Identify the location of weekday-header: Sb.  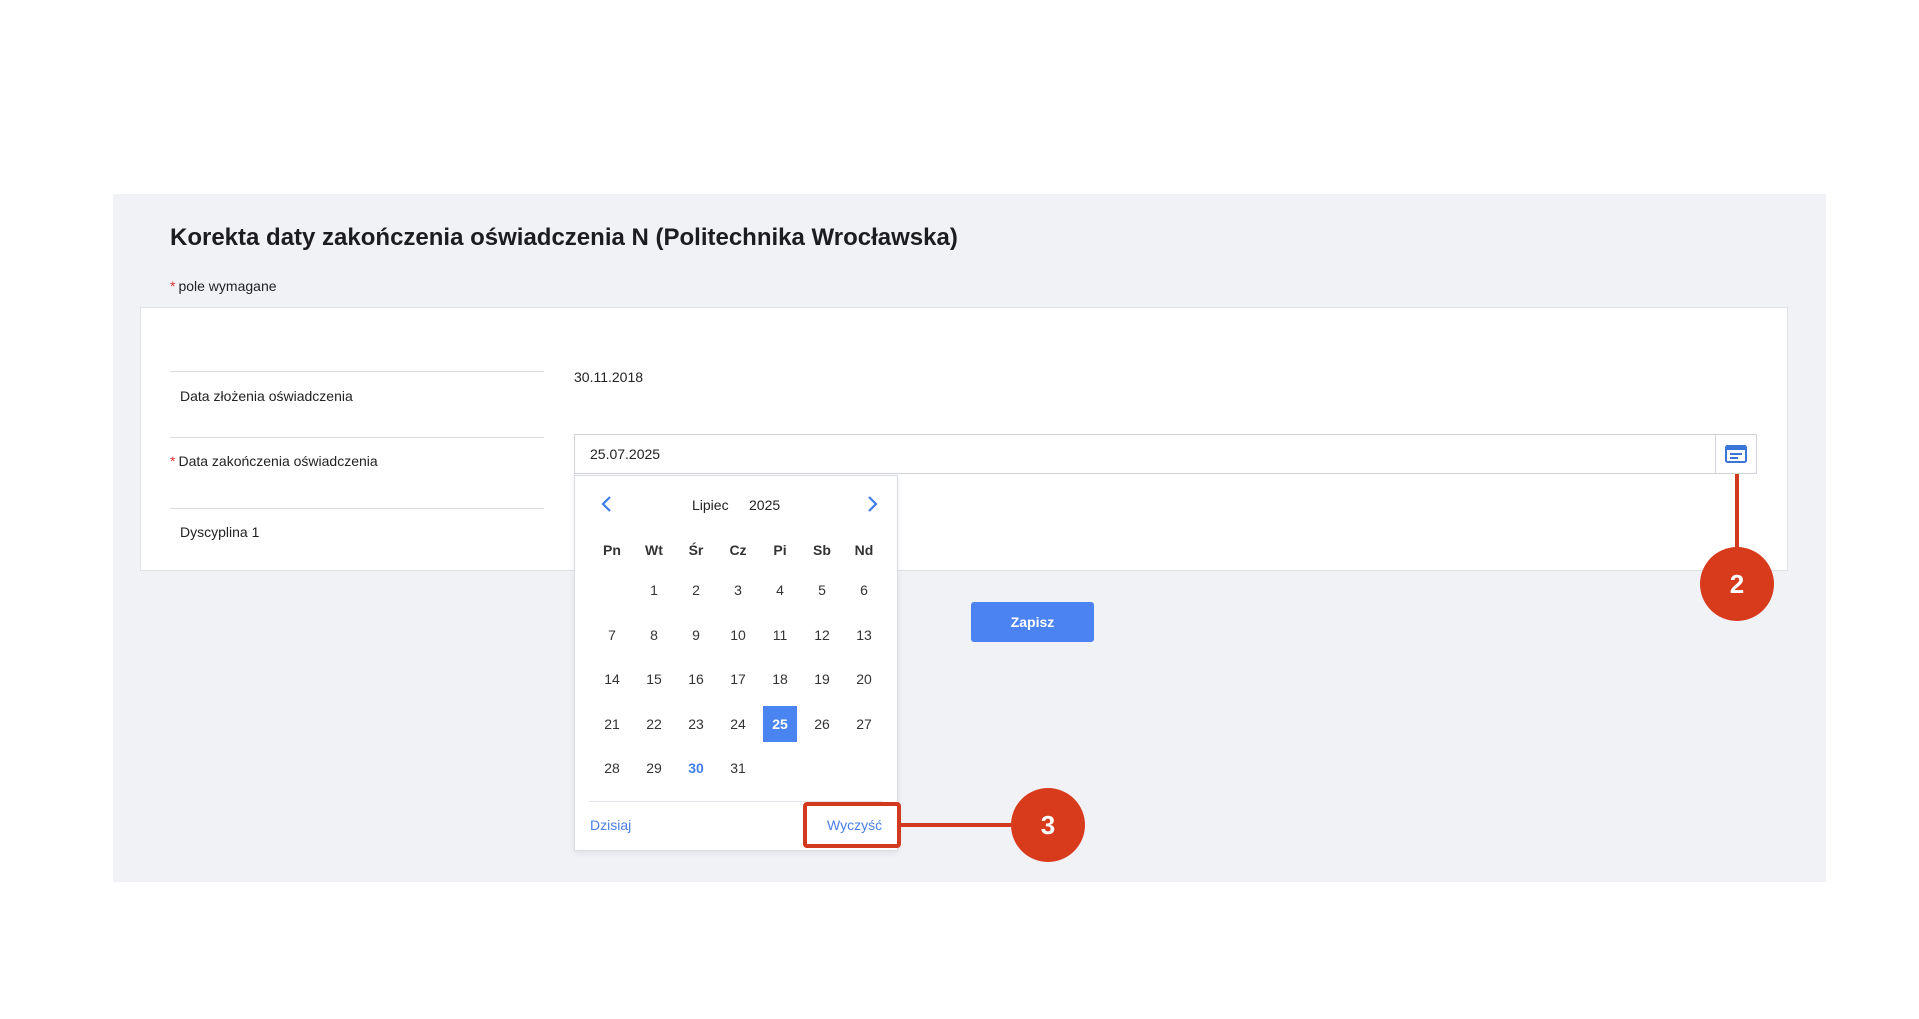
(822, 550).